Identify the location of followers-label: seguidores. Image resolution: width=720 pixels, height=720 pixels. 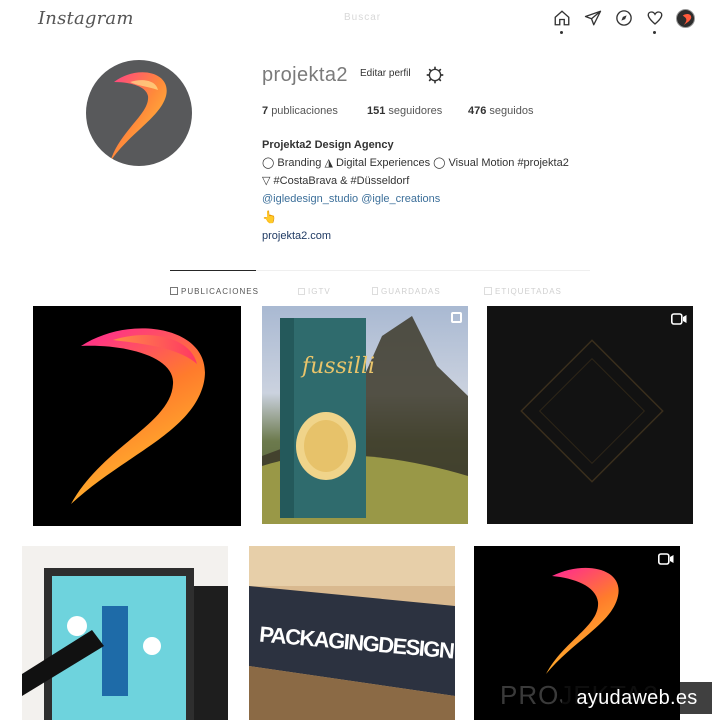
(415, 111).